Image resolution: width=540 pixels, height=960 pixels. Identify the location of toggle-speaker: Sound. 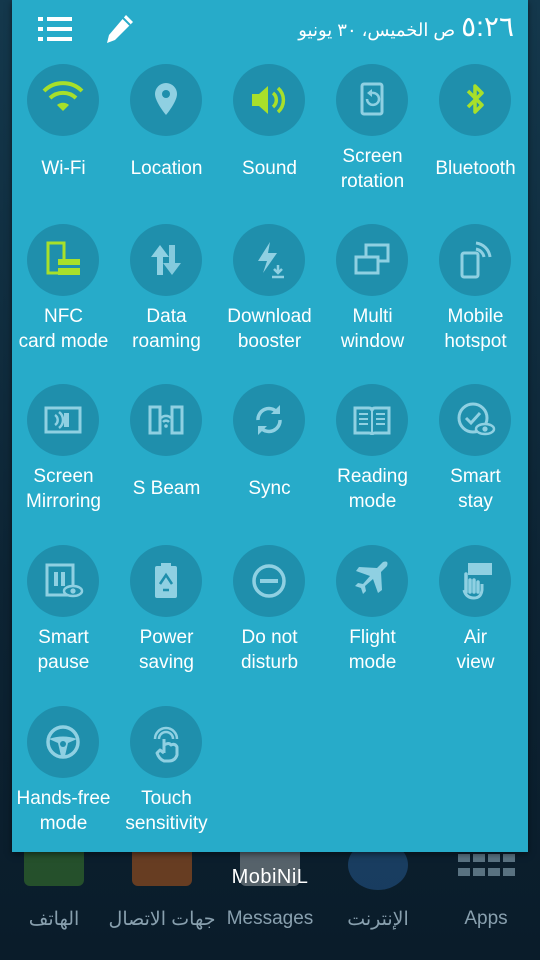
(269, 144).